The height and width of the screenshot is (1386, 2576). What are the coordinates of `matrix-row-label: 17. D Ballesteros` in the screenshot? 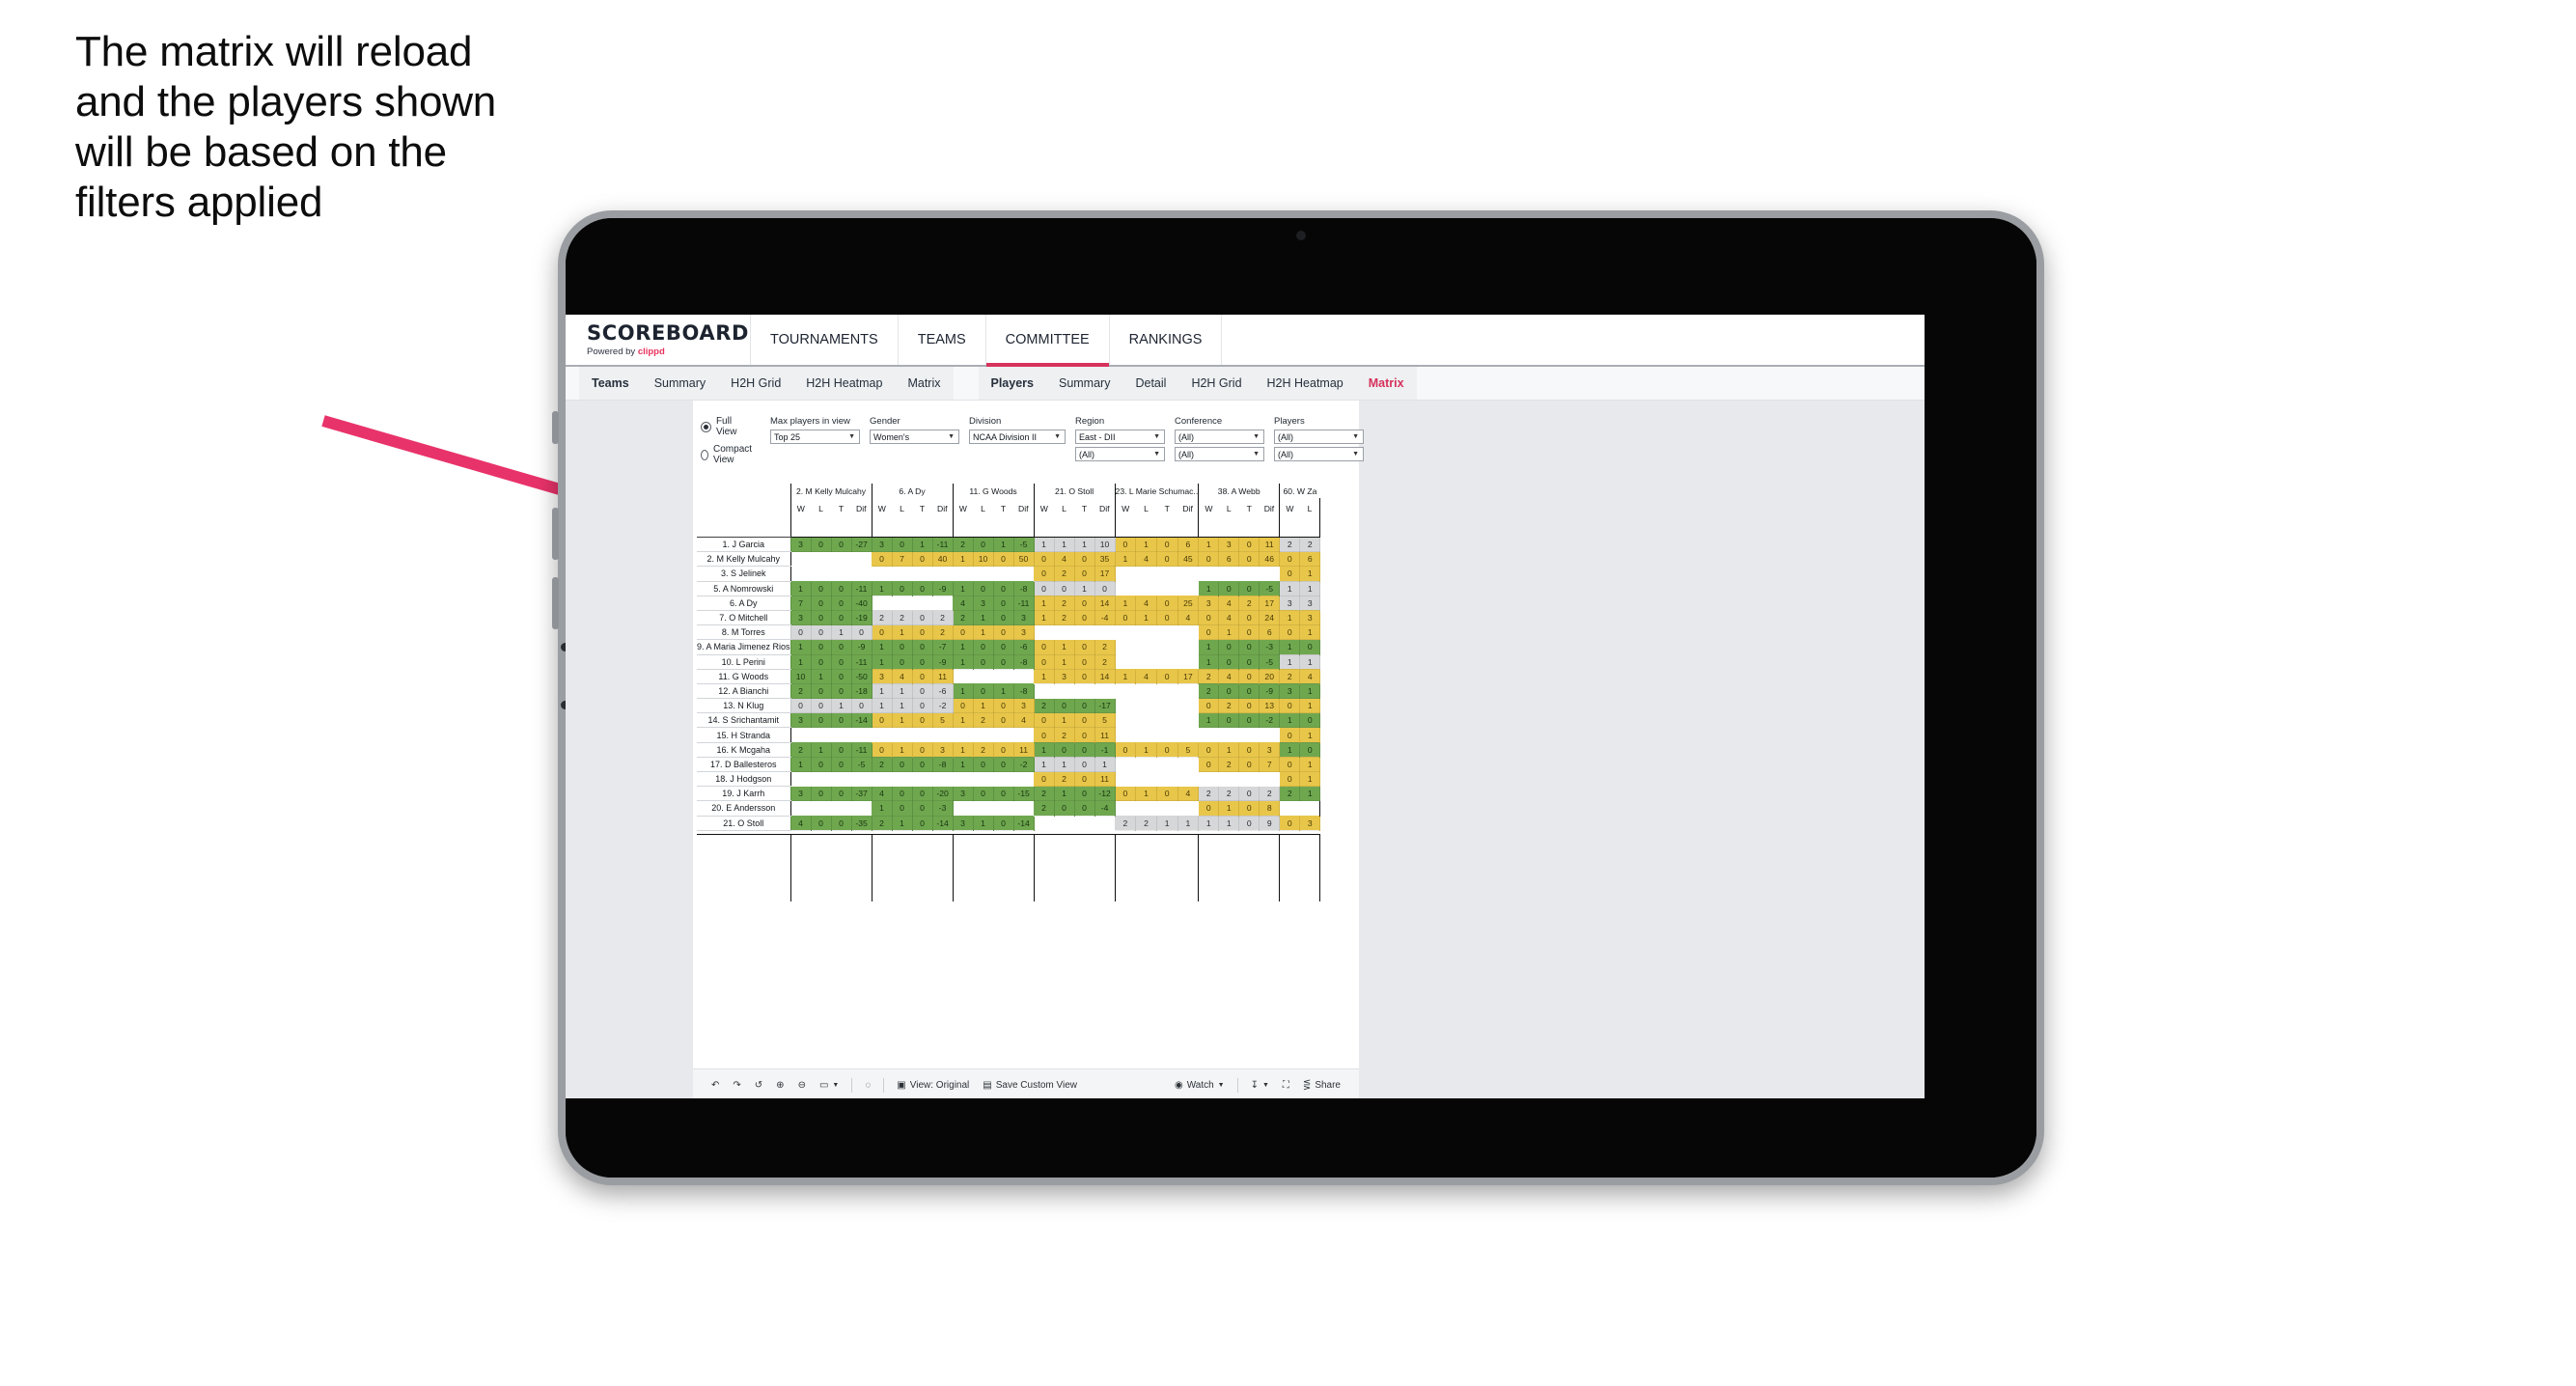 It's located at (744, 765).